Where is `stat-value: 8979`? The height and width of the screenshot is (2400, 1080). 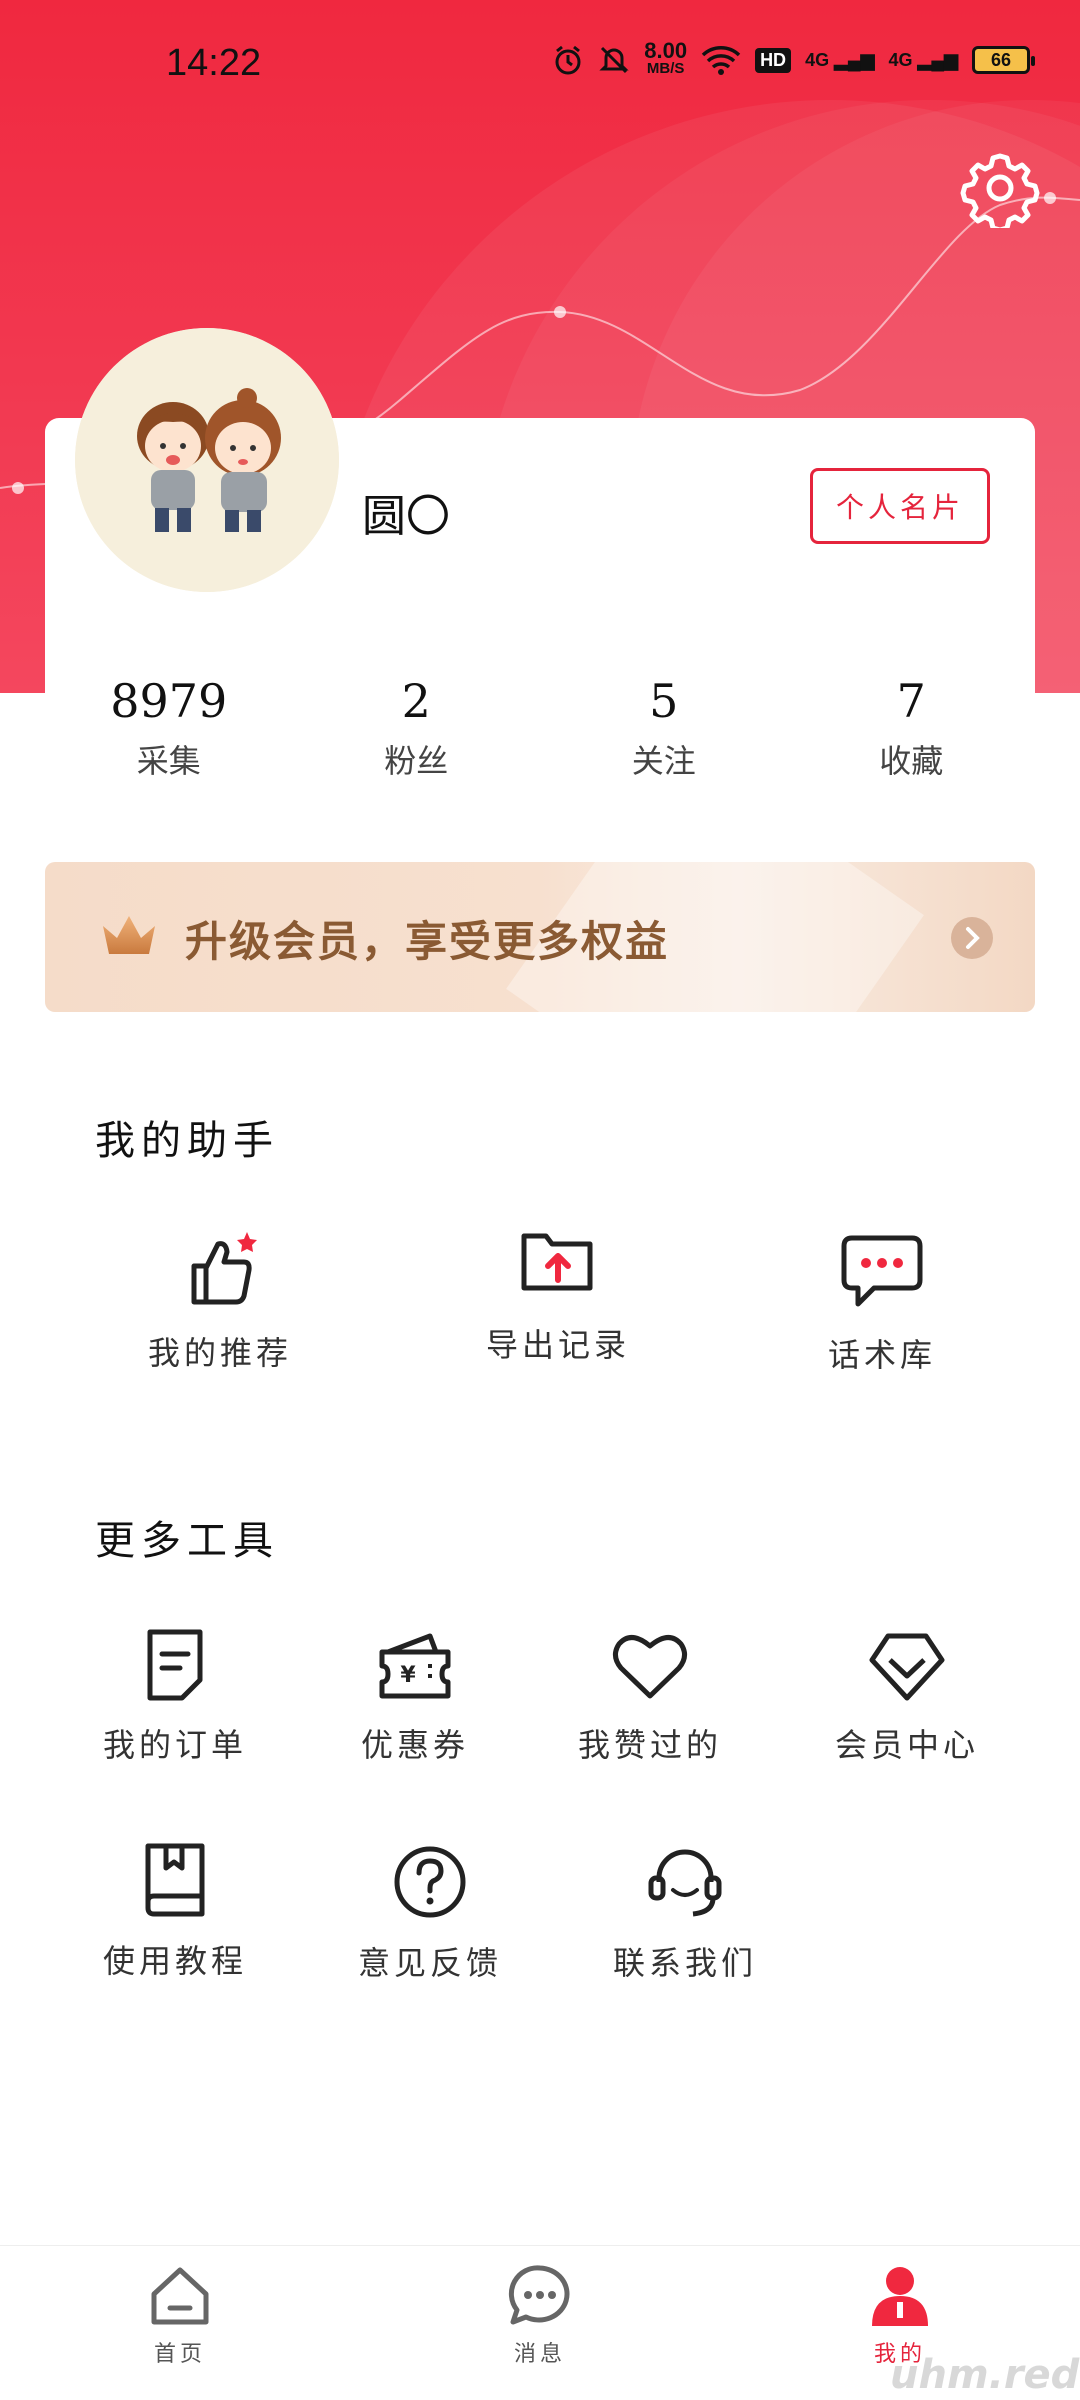 stat-value: 8979 is located at coordinates (169, 701).